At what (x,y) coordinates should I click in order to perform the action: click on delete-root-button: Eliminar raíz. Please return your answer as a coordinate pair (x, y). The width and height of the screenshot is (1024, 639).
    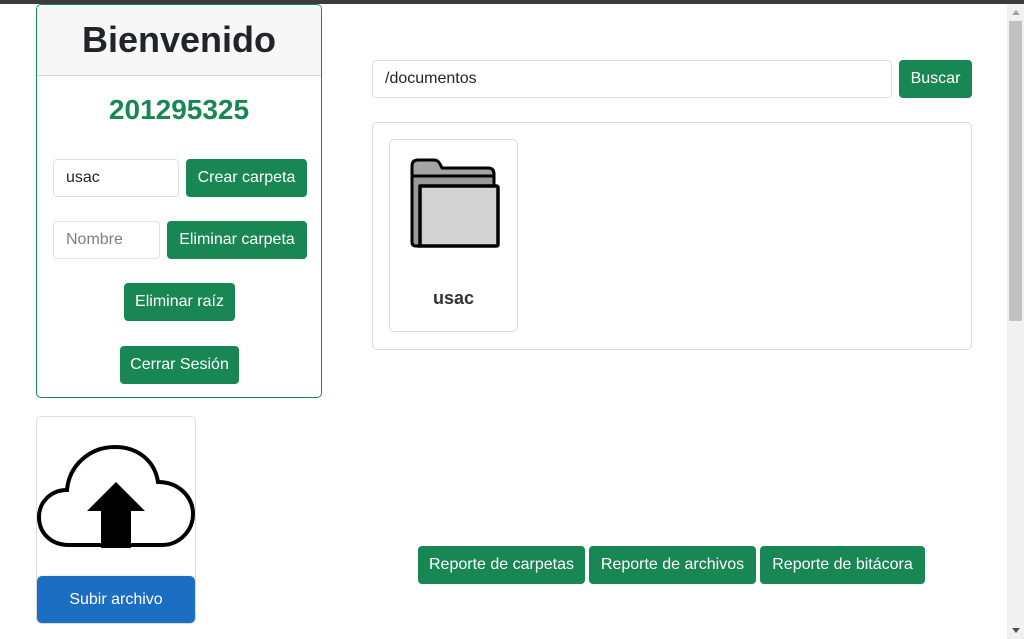
    Looking at the image, I should click on (179, 302).